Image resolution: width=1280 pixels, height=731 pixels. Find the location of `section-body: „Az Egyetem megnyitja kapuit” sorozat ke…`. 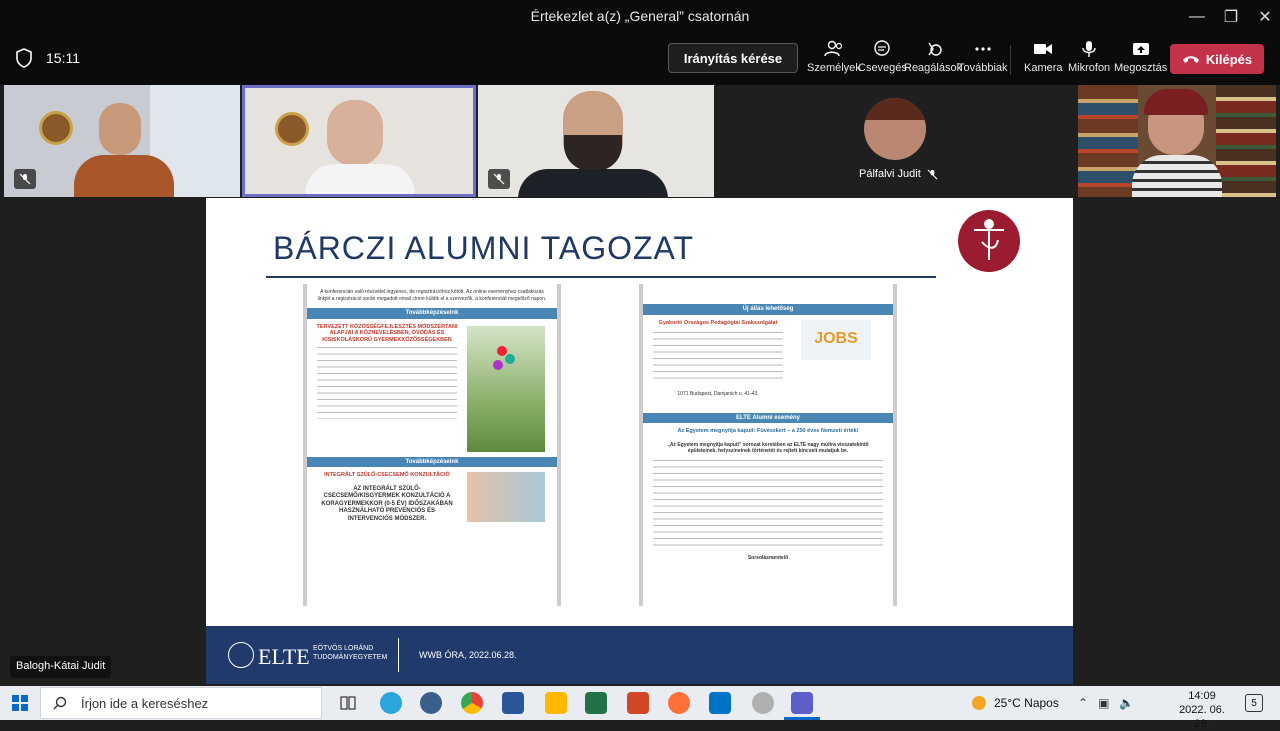

section-body: „Az Egyetem megnyitja kapuit” sorozat ke… is located at coordinates (768, 448).